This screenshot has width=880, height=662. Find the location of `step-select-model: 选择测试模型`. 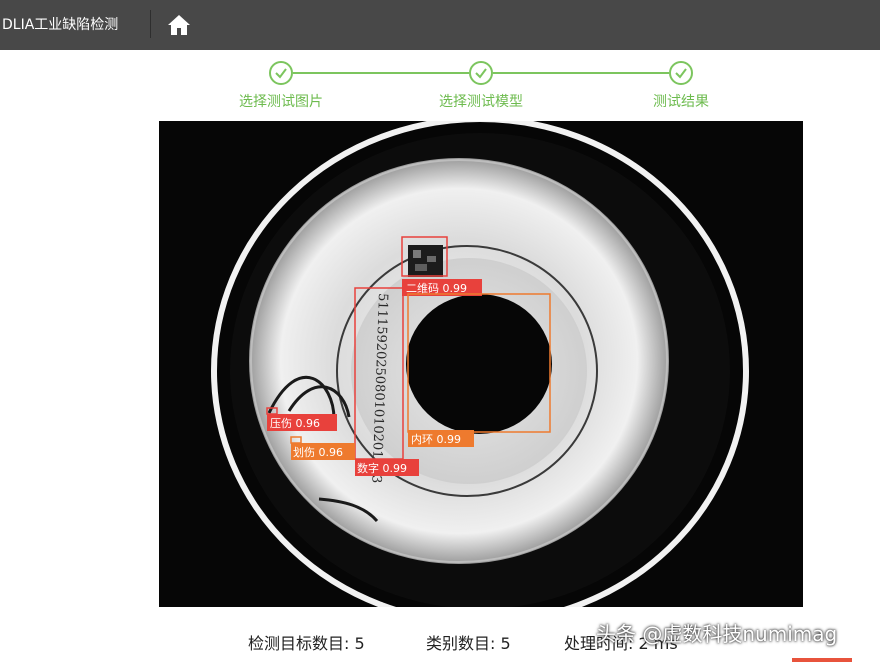

step-select-model: 选择测试模型 is located at coordinates (481, 86).